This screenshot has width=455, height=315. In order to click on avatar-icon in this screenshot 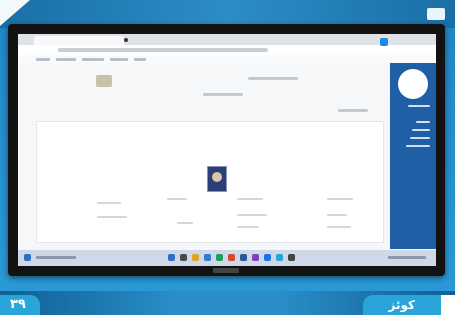, I will do `click(413, 84)`.